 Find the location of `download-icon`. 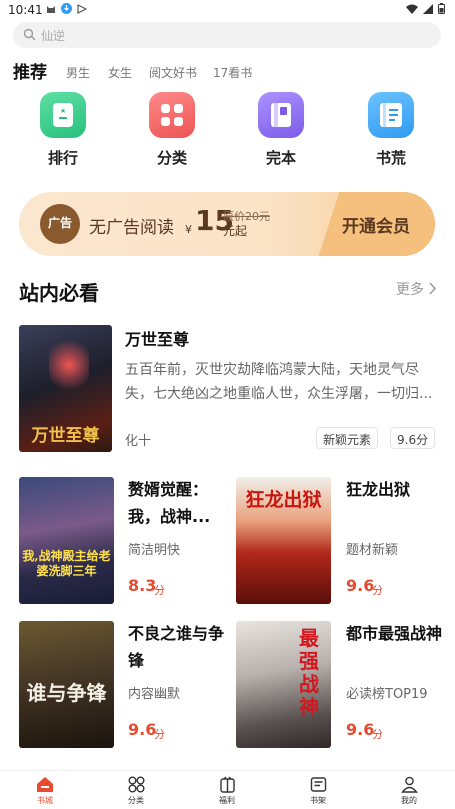

download-icon is located at coordinates (66, 8).